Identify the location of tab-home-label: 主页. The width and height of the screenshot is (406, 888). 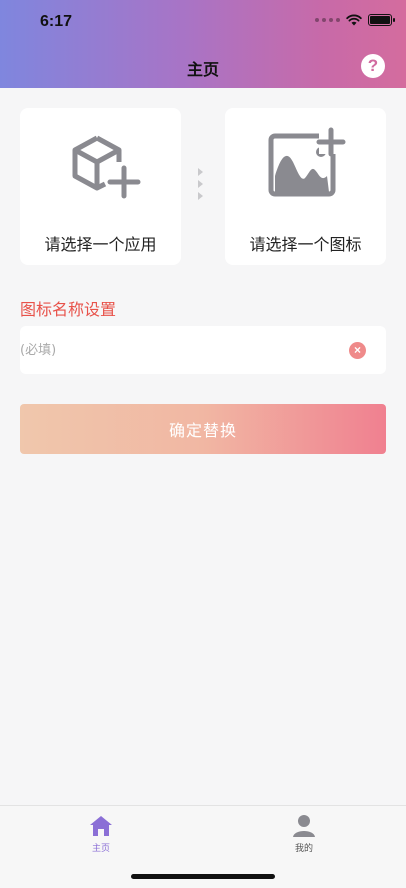
(100, 849).